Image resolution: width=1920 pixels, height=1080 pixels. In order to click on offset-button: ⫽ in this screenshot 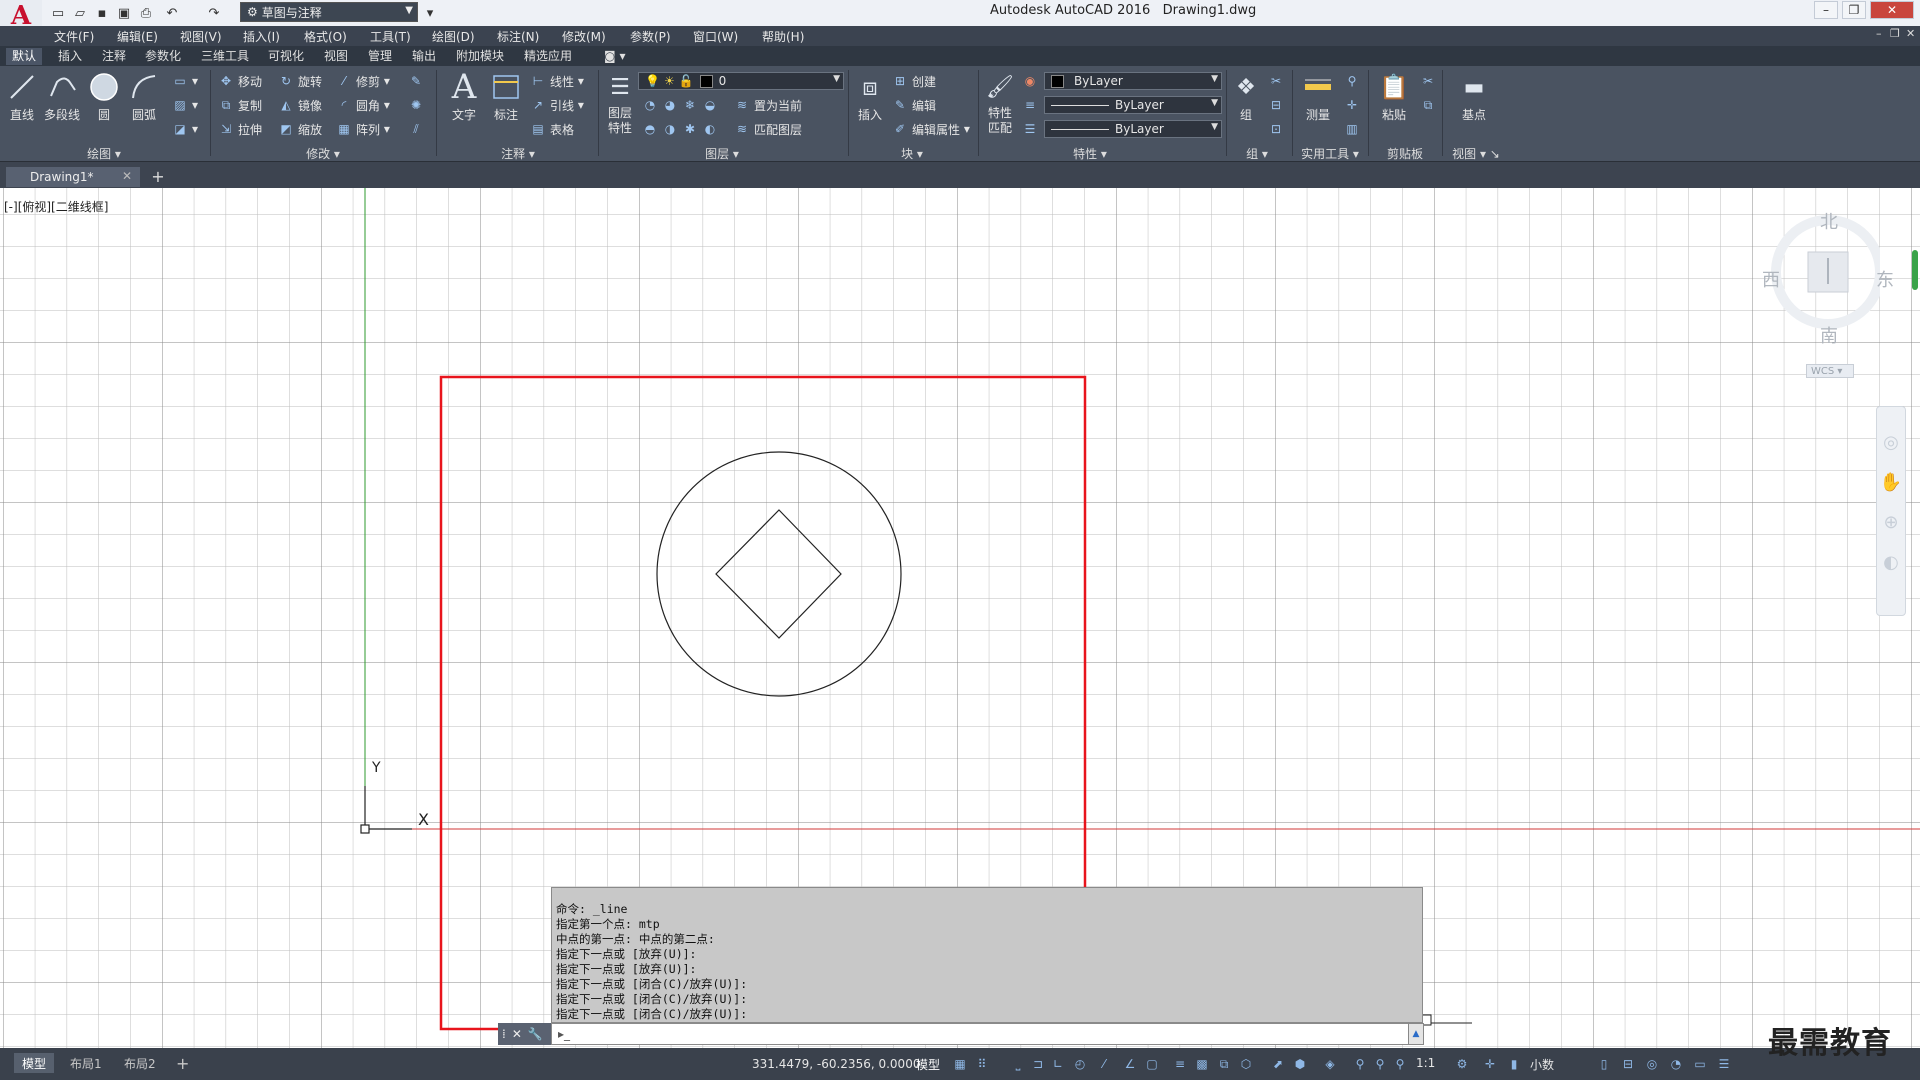, I will do `click(418, 129)`.